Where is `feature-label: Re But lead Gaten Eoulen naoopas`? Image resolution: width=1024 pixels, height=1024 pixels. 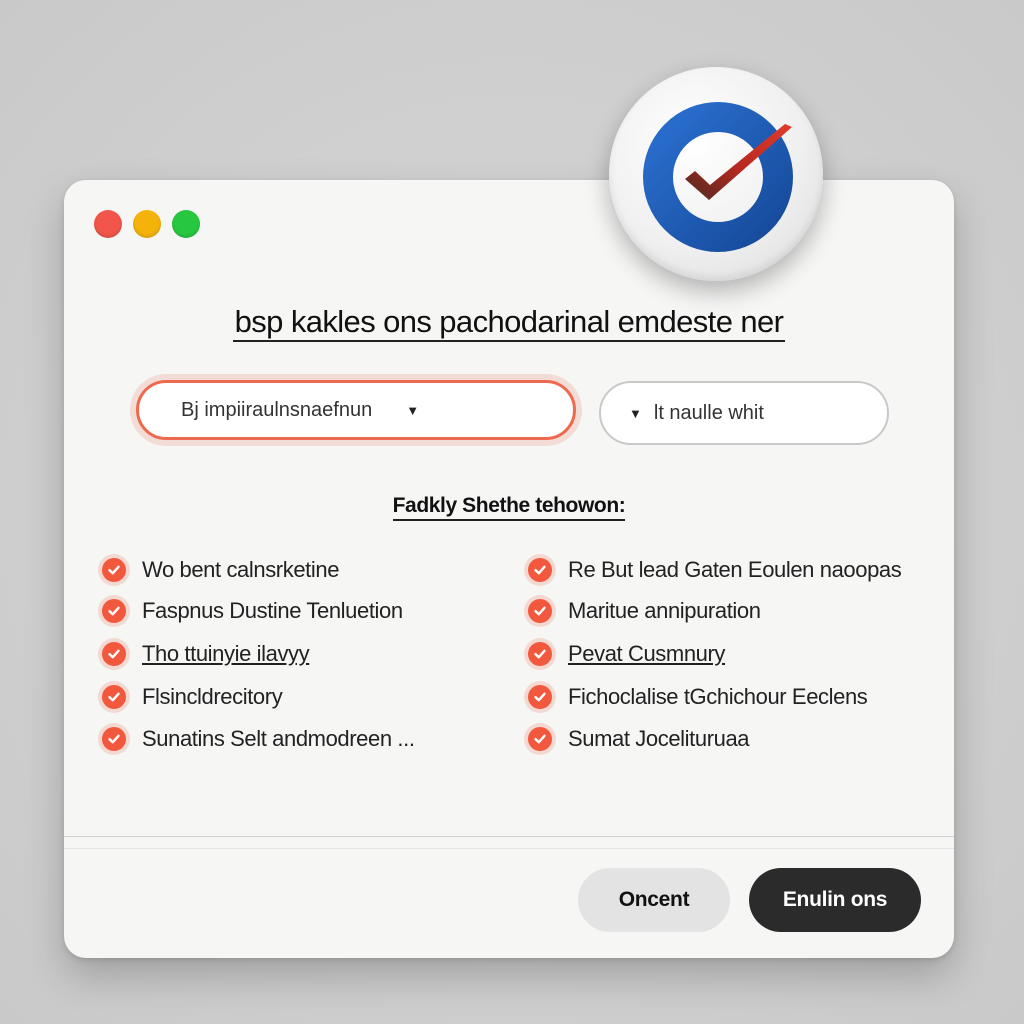
feature-label: Re But lead Gaten Eoulen naoopas is located at coordinates (735, 569).